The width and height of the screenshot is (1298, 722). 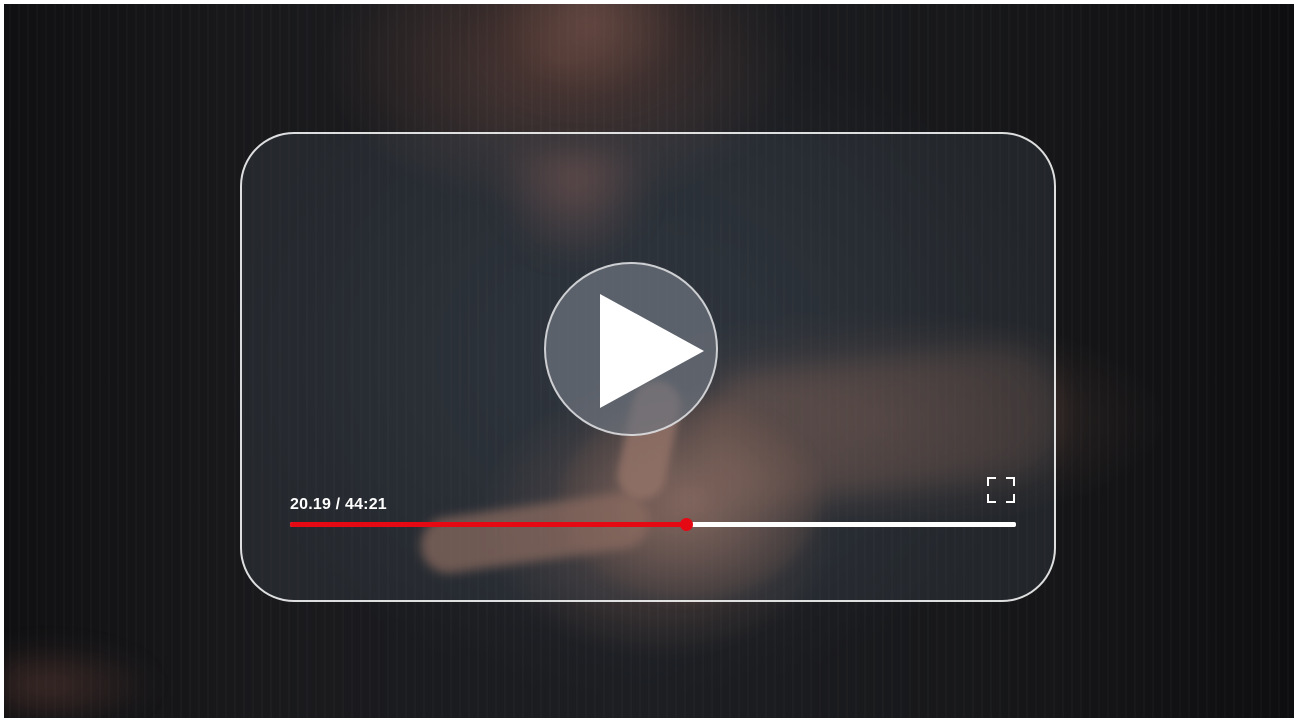 What do you see at coordinates (488, 524) in the screenshot?
I see `progress-played` at bounding box center [488, 524].